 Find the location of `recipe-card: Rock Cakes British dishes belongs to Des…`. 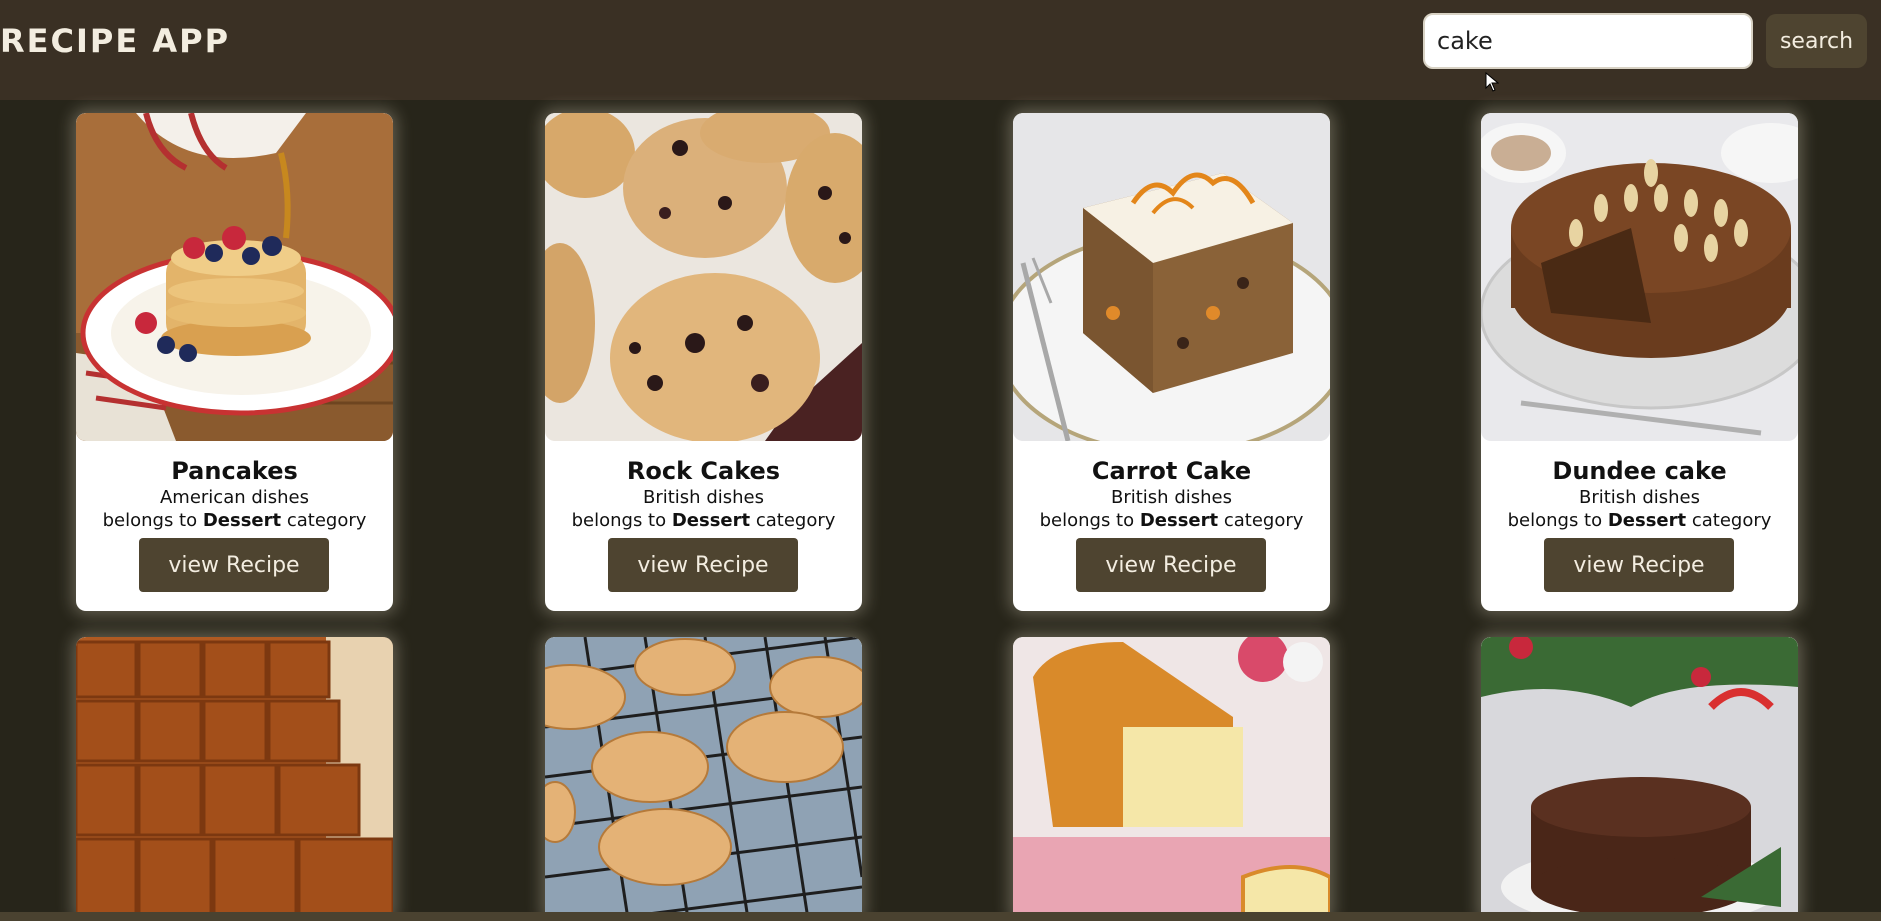

recipe-card: Rock Cakes British dishes belongs to Des… is located at coordinates (703, 362).